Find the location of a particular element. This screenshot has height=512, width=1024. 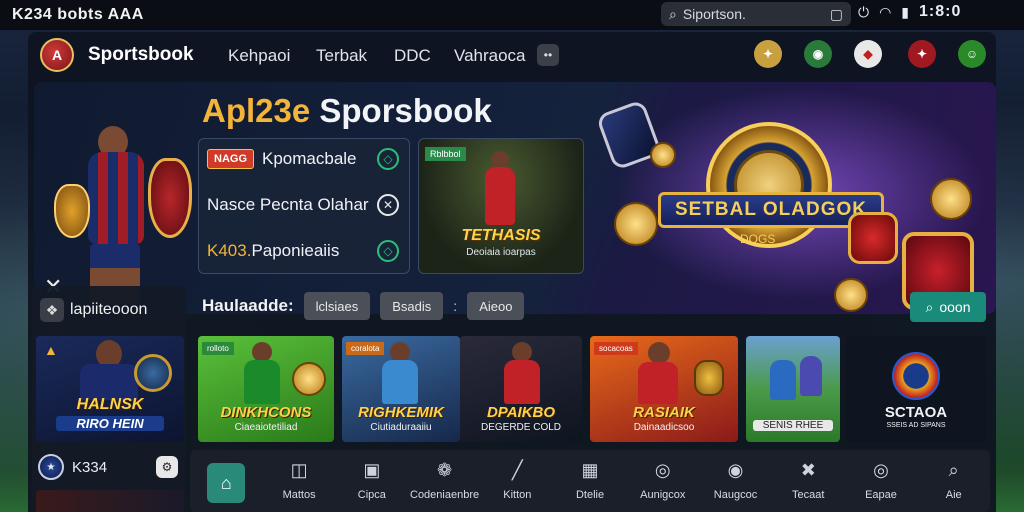

dock-item: ▦ Dtelie is located at coordinates (590, 481).